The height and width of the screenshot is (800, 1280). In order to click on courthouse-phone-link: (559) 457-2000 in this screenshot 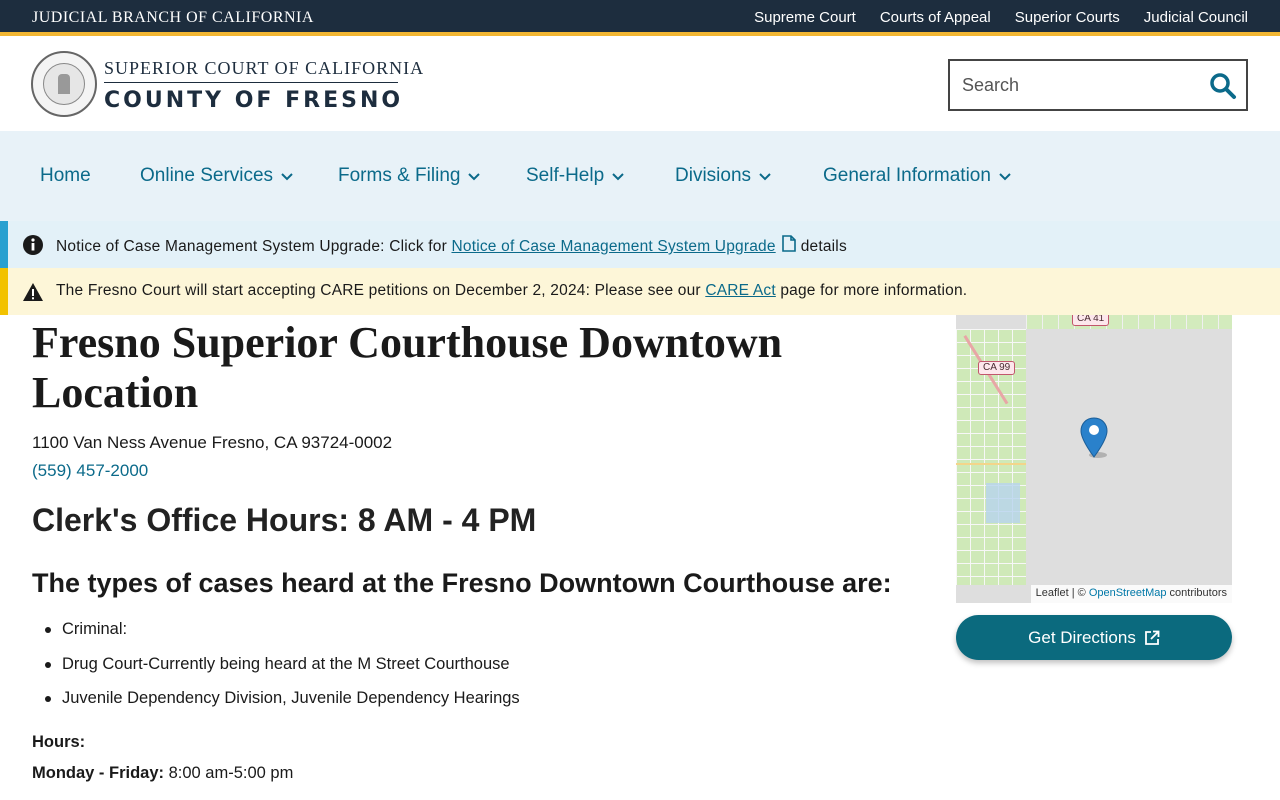, I will do `click(90, 471)`.